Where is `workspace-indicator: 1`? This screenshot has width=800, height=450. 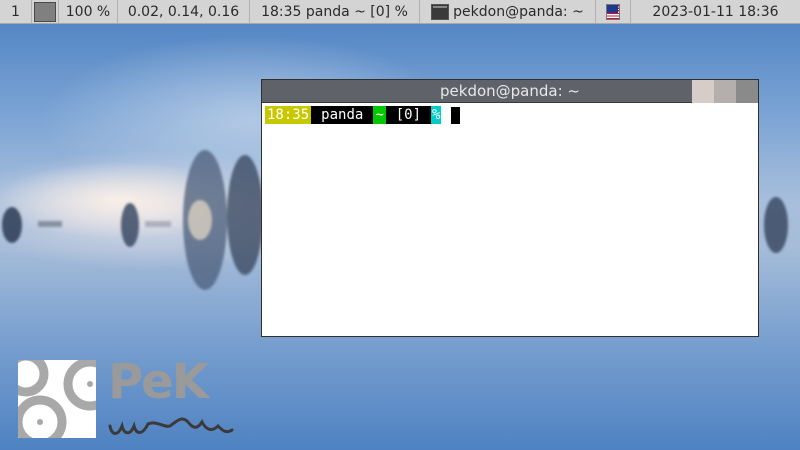 workspace-indicator: 1 is located at coordinates (16, 12).